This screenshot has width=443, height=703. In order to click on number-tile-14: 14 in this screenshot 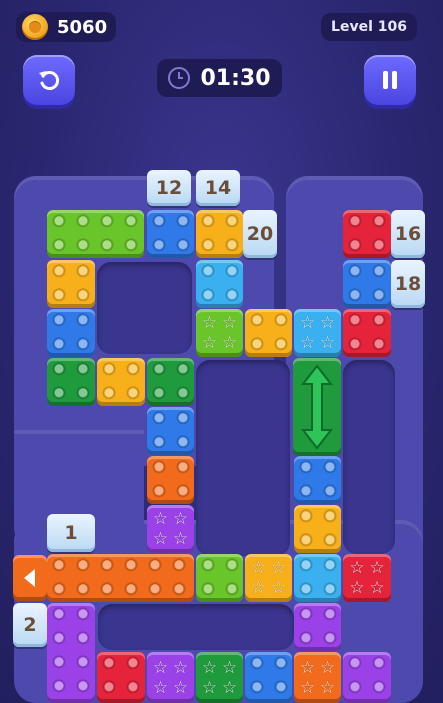, I will do `click(218, 188)`.